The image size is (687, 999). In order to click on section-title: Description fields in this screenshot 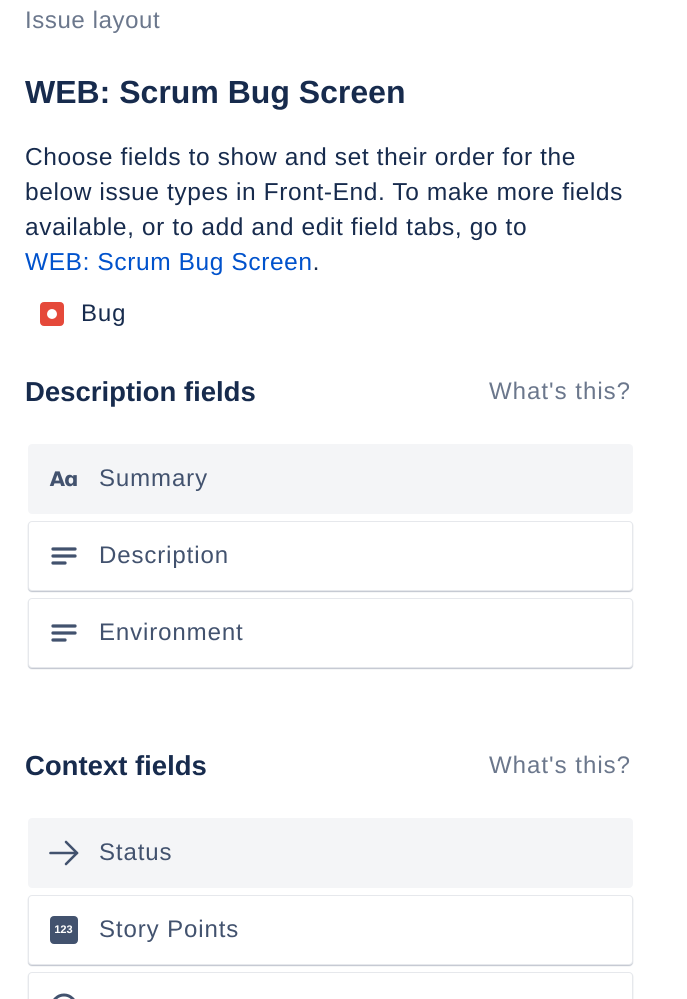, I will do `click(140, 392)`.